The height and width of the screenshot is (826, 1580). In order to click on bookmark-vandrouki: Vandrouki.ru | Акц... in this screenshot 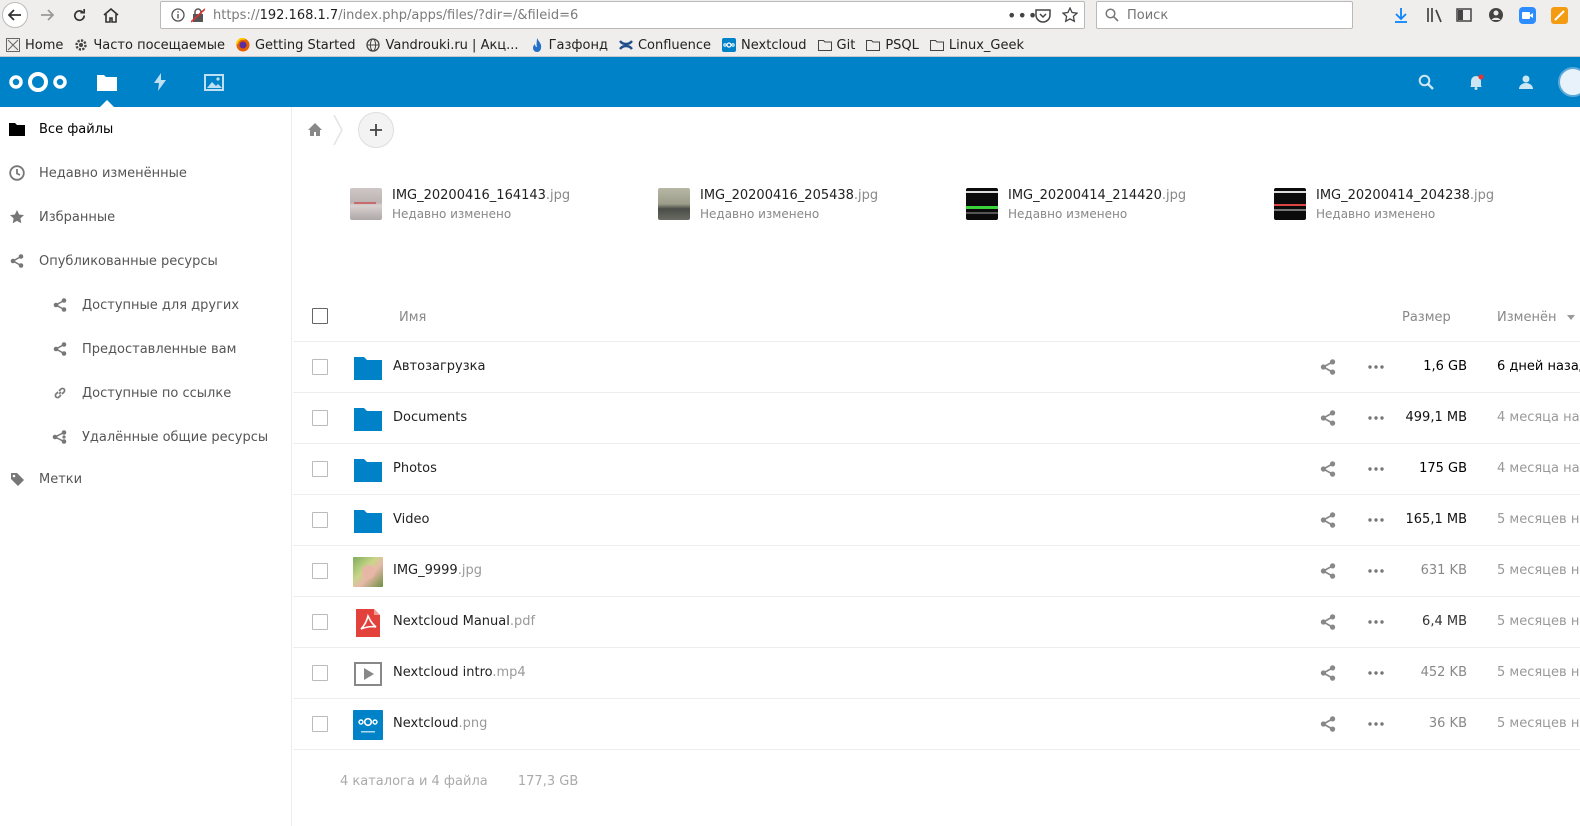, I will do `click(442, 45)`.